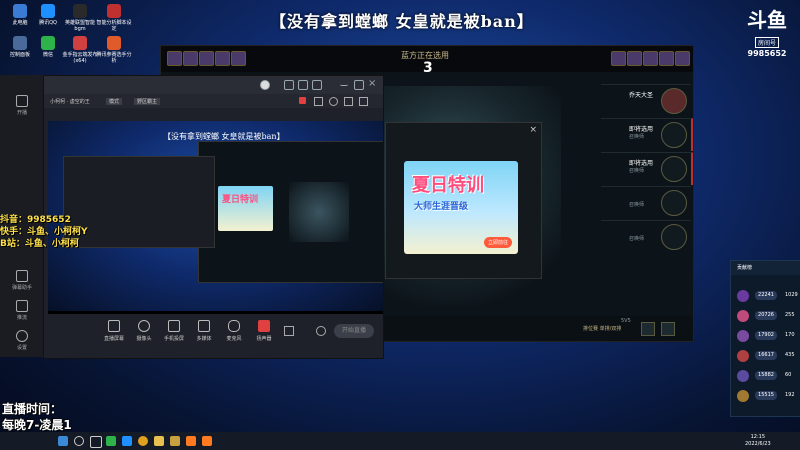 The height and width of the screenshot is (450, 800). Describe the element at coordinates (264, 326) in the screenshot. I see `speaker-icon` at that location.